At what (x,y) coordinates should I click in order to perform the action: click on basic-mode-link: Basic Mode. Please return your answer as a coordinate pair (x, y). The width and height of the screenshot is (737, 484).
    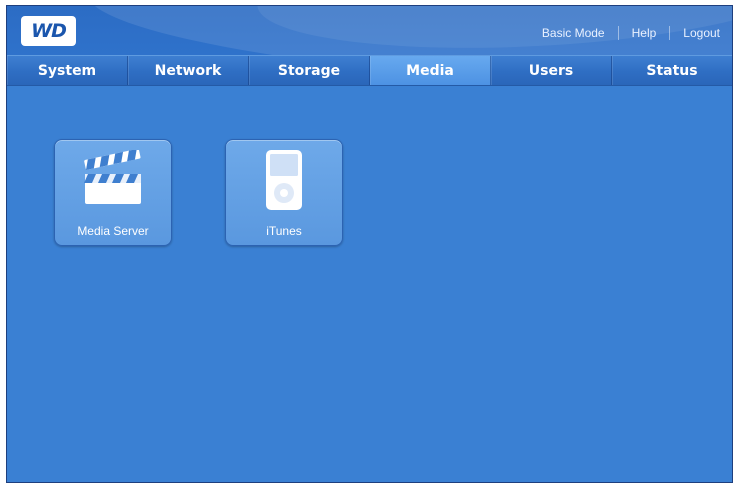
    Looking at the image, I should click on (573, 33).